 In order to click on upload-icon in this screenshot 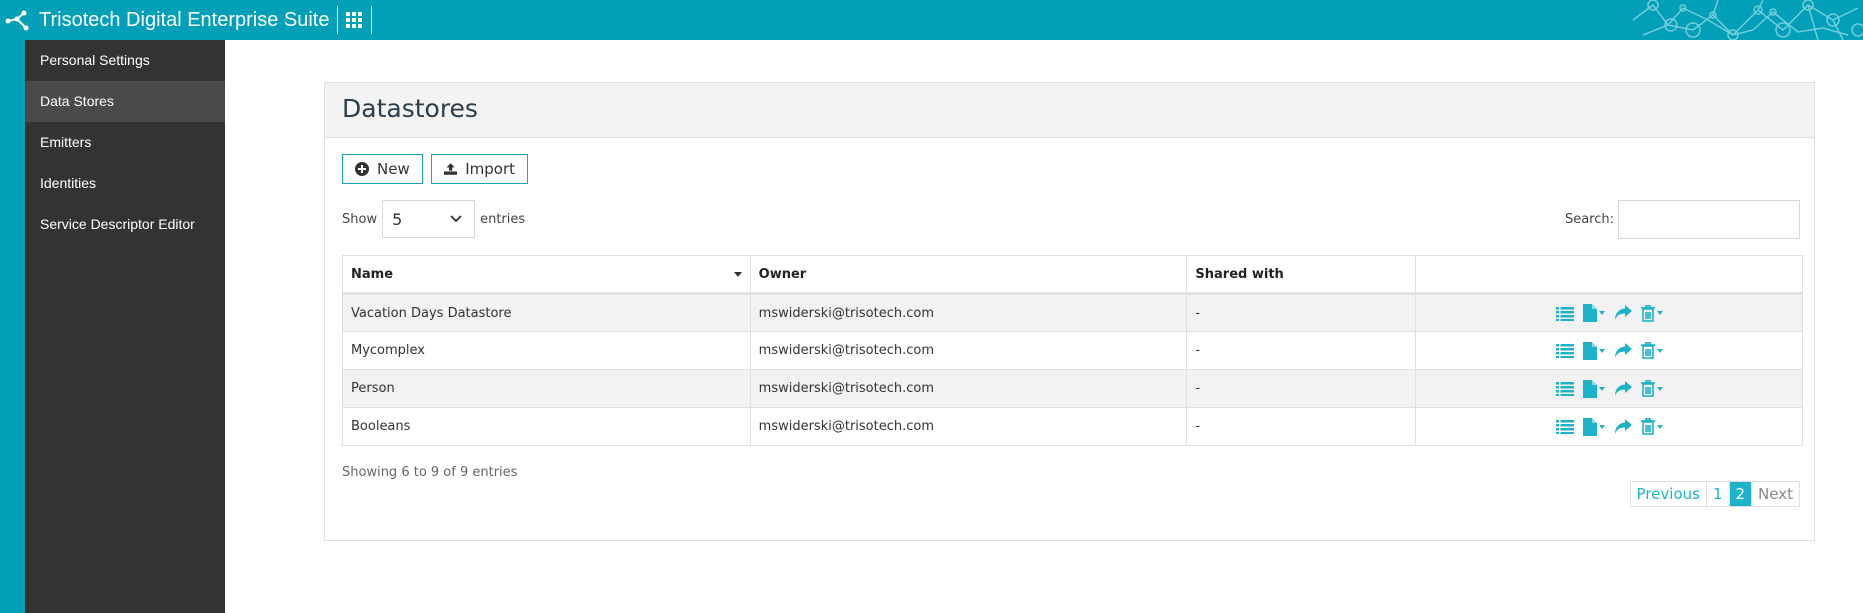, I will do `click(451, 169)`.